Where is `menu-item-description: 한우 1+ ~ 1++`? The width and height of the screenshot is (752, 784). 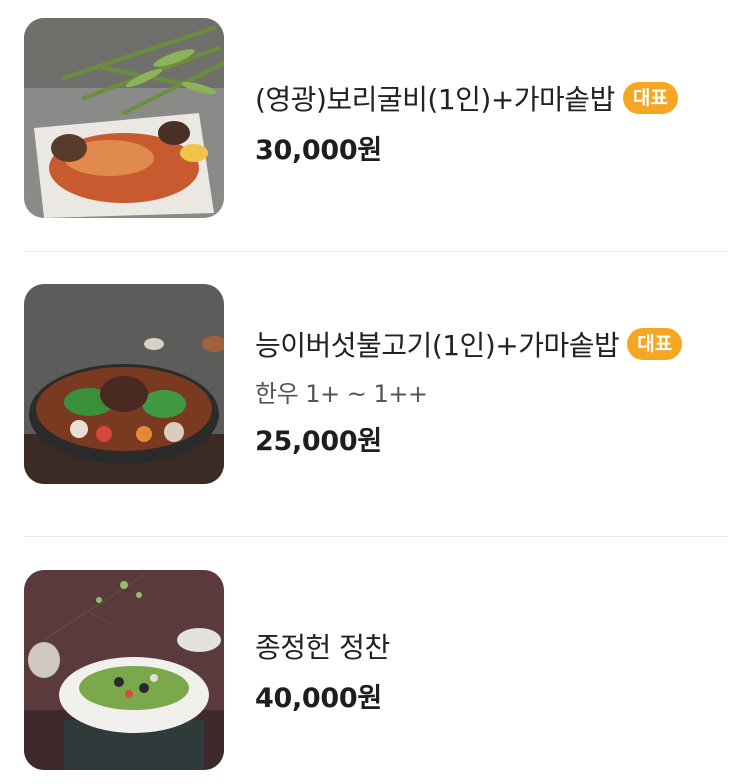
menu-item-description: 한우 1+ ~ 1++ is located at coordinates (341, 394).